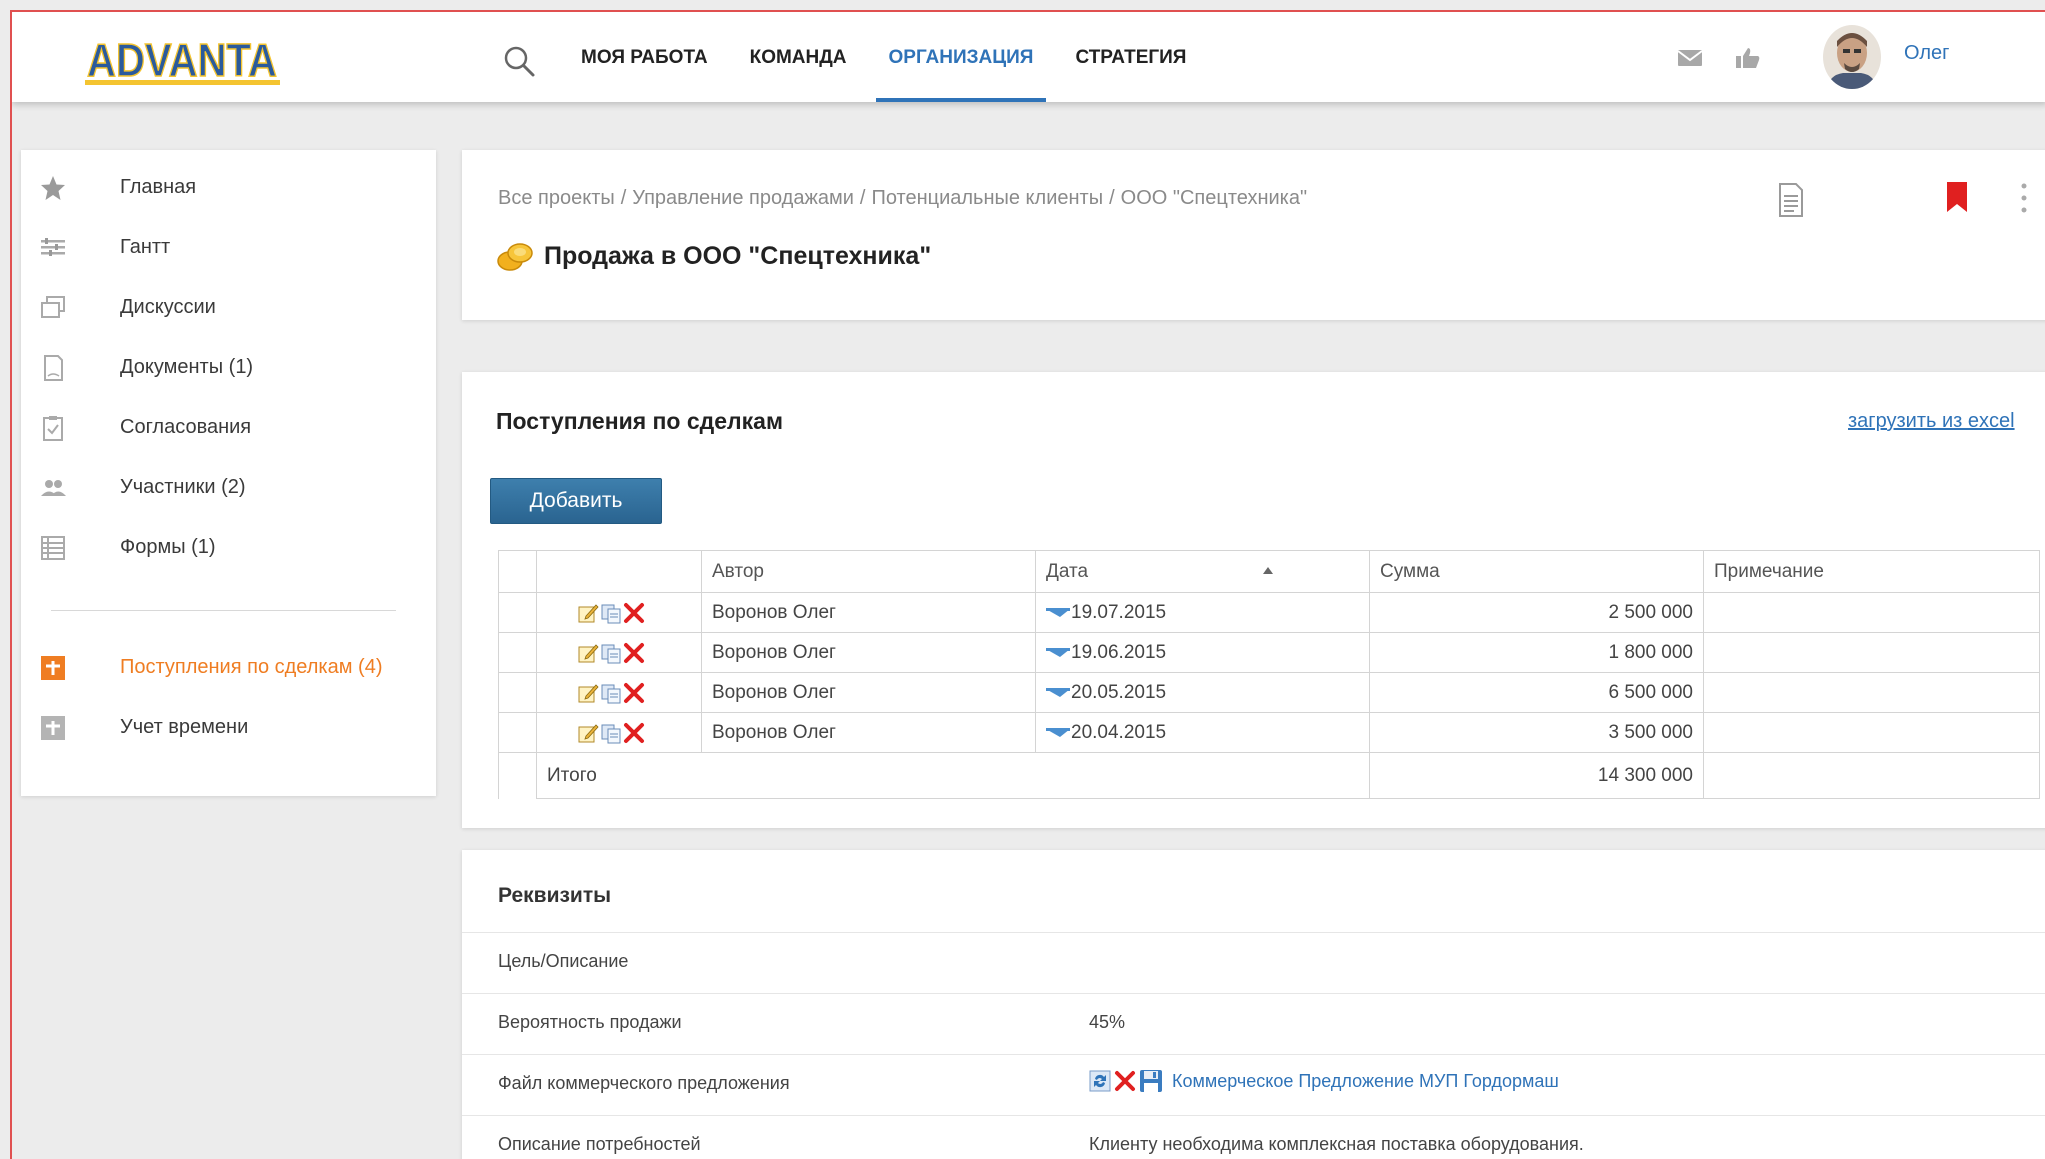  What do you see at coordinates (1365, 1081) in the screenshot?
I see `proposal-file-link: Коммерческое Предложение МУП Гордормаш` at bounding box center [1365, 1081].